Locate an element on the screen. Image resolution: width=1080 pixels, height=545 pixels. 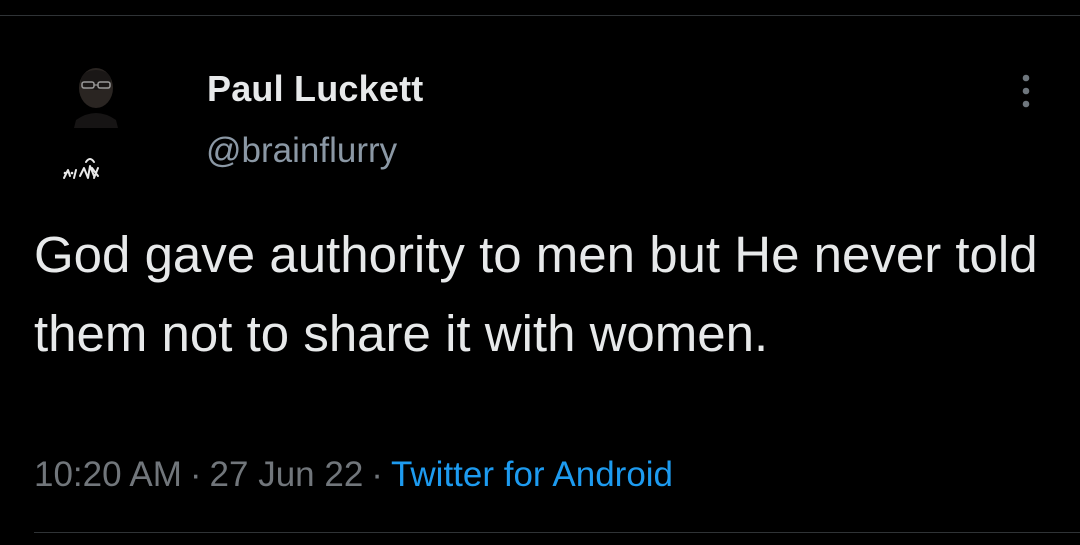
author-handle: @brainflurry is located at coordinates (301, 151).